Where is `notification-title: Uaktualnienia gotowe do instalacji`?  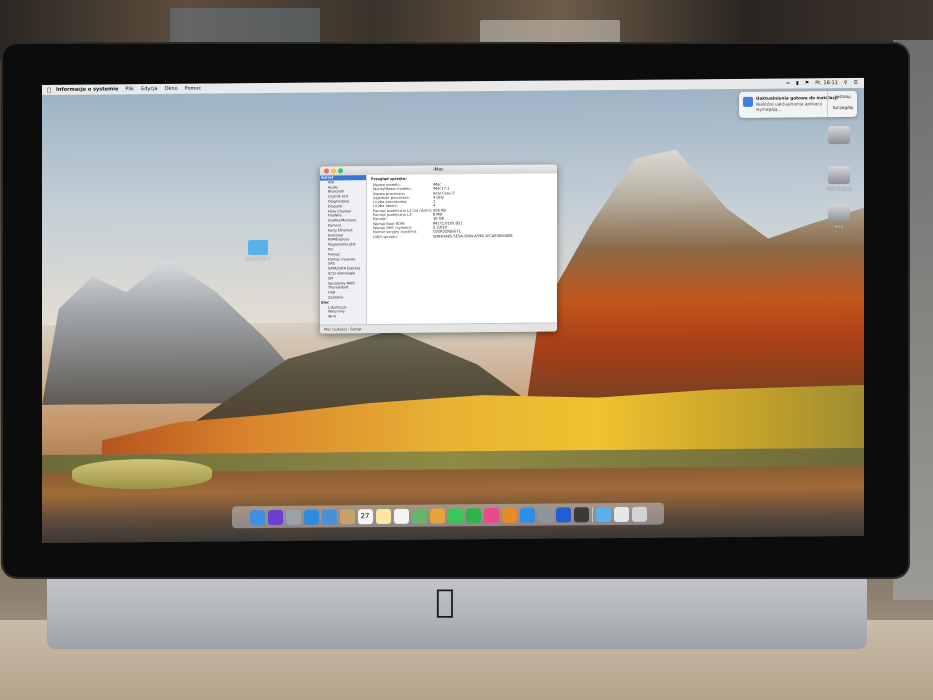 notification-title: Uaktualnienia gotowe do instalacji is located at coordinates (797, 98).